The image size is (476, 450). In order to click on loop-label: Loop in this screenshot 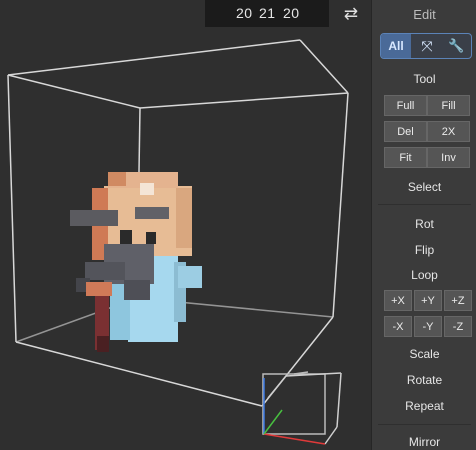, I will do `click(424, 275)`.